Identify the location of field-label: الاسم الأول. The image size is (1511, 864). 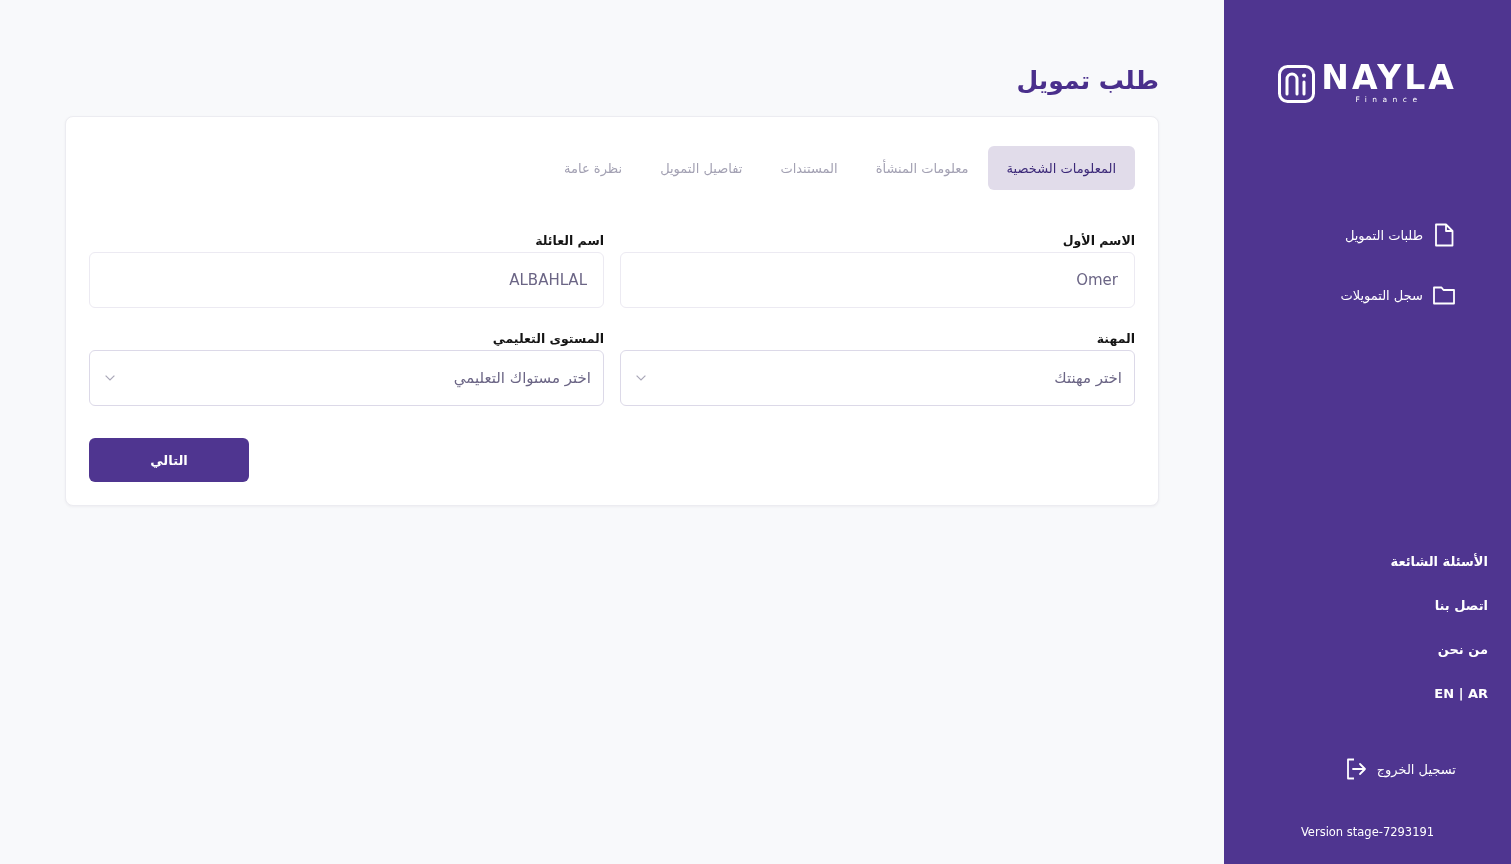
(1098, 241).